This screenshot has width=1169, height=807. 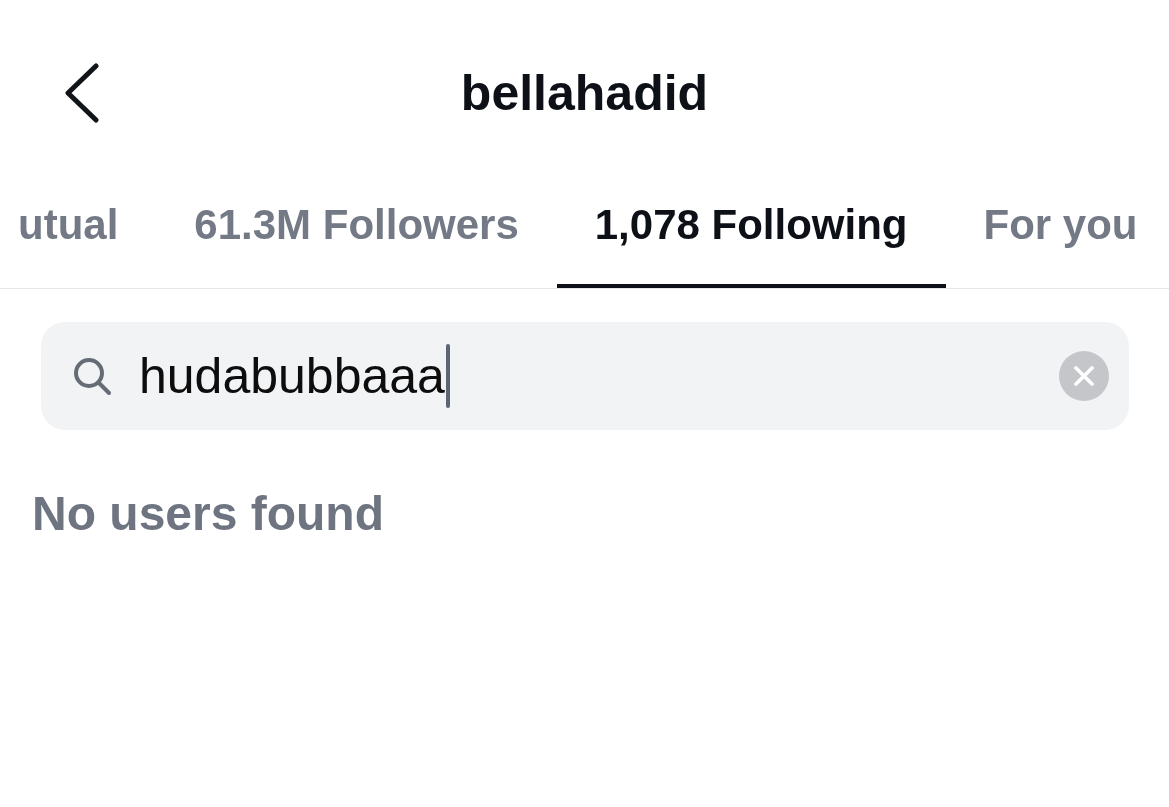 I want to click on search-text: hudabubbaaa, so click(x=292, y=376).